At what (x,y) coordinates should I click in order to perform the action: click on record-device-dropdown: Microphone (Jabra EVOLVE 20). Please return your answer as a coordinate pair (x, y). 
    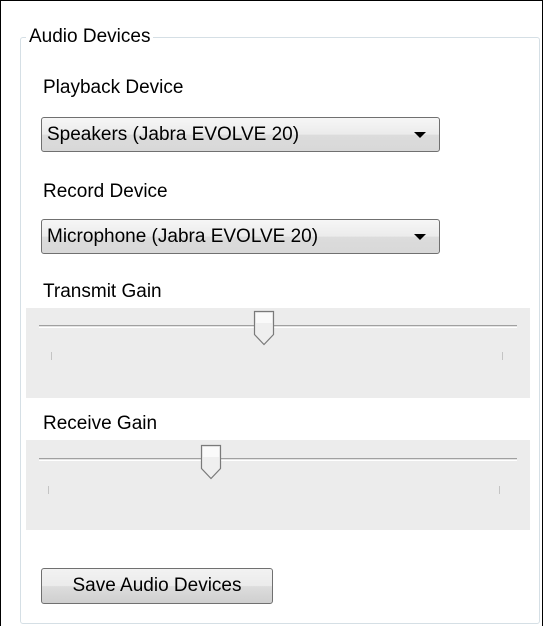
    Looking at the image, I should click on (240, 236).